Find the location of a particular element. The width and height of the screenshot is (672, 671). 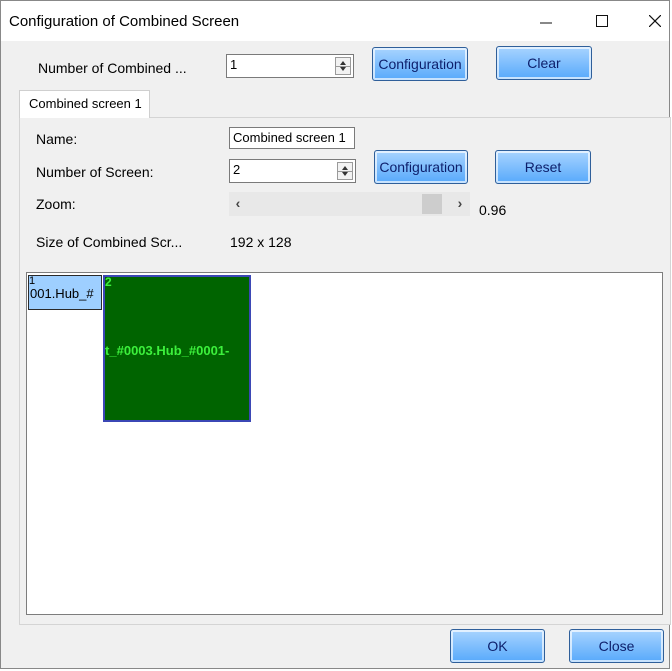

minimize-icon is located at coordinates (546, 23).